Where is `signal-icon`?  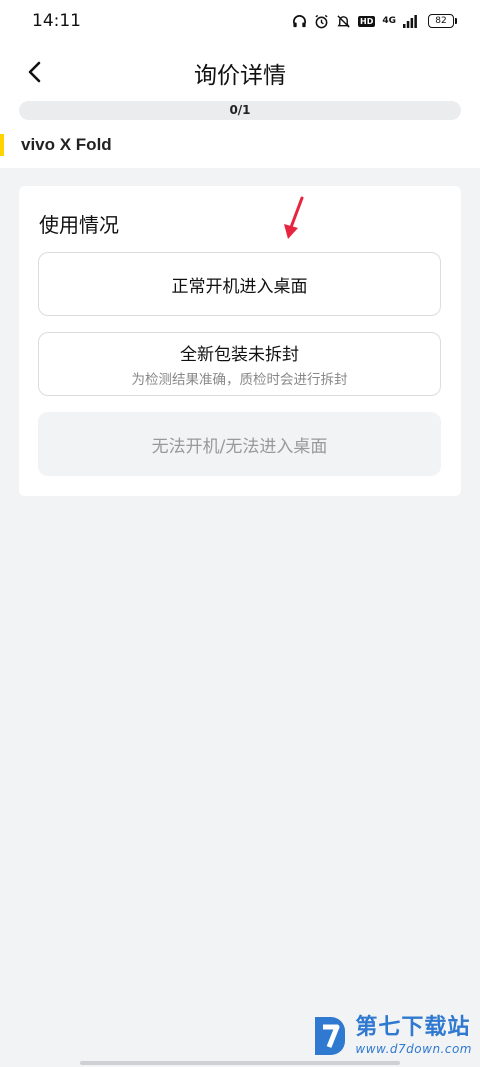
signal-icon is located at coordinates (410, 21).